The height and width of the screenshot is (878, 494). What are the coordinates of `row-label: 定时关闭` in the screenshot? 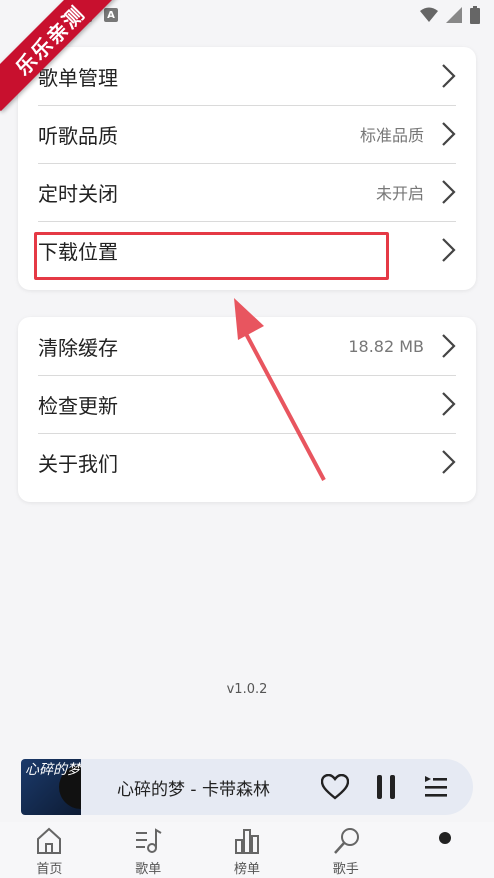 It's located at (78, 193).